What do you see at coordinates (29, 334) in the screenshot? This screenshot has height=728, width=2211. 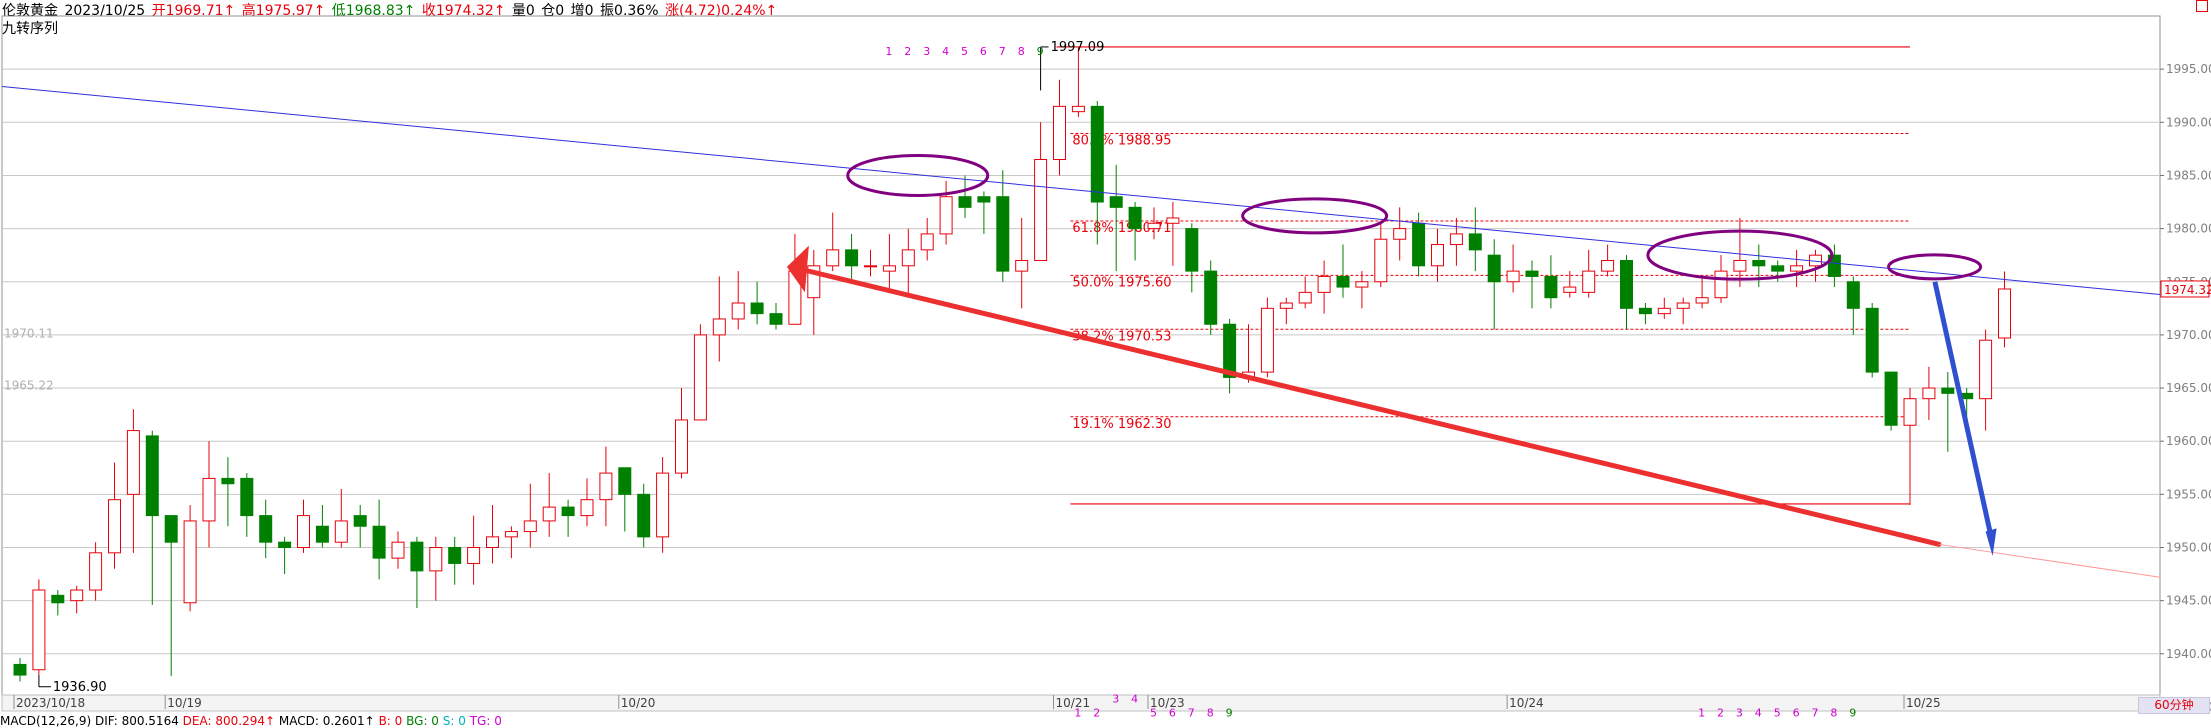 I see `left-axis-label: 1970.11` at bounding box center [29, 334].